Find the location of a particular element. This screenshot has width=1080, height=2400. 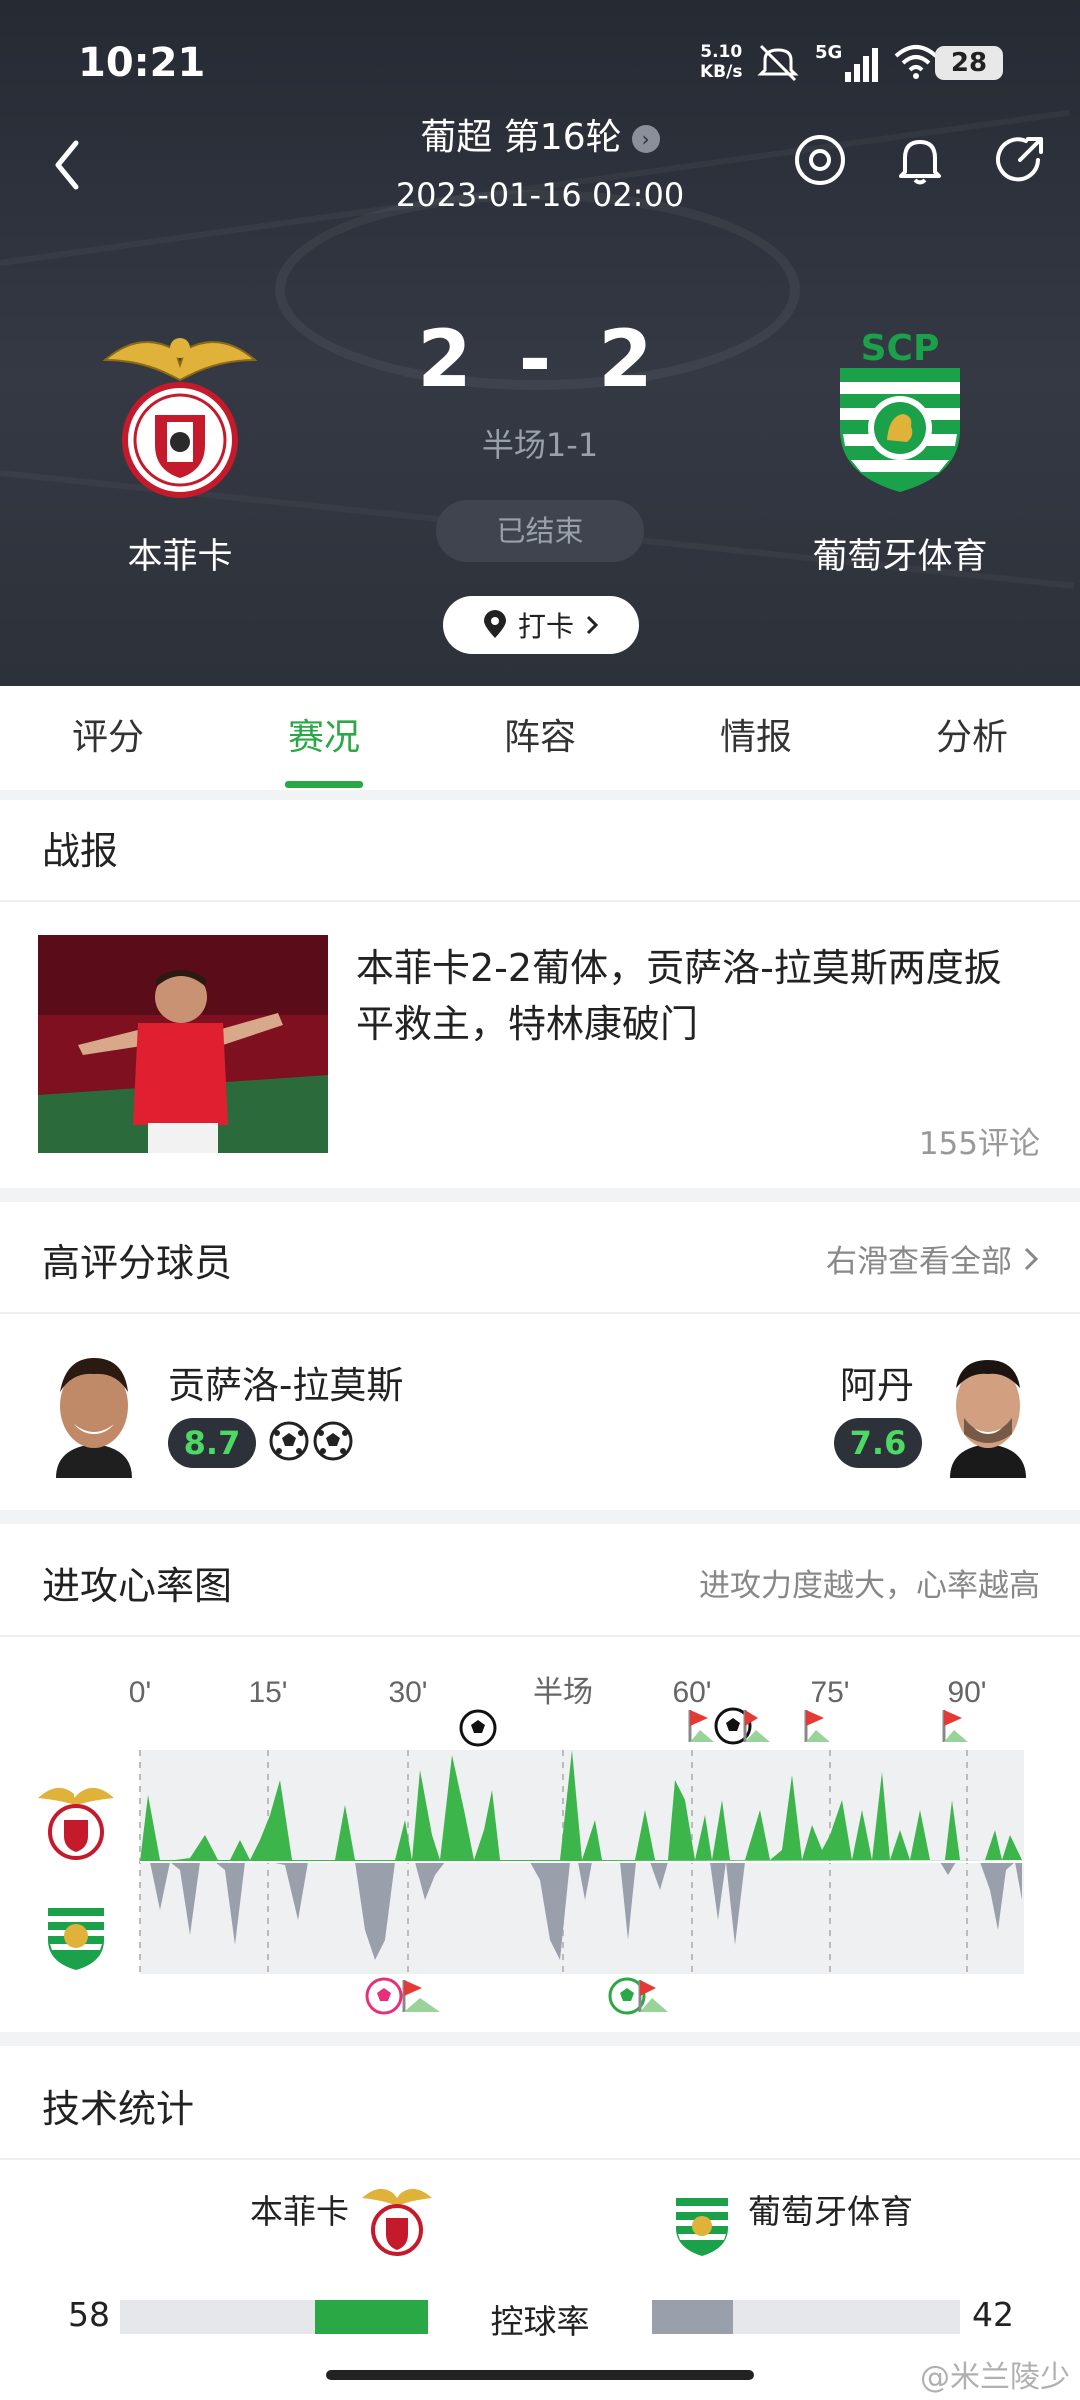

chevron-right-icon: › is located at coordinates (645, 139).